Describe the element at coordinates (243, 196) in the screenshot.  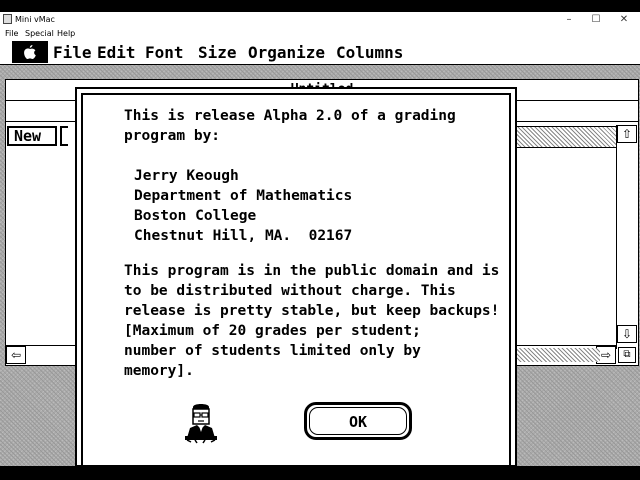
I see `author-department: Department of Mathematics` at that location.